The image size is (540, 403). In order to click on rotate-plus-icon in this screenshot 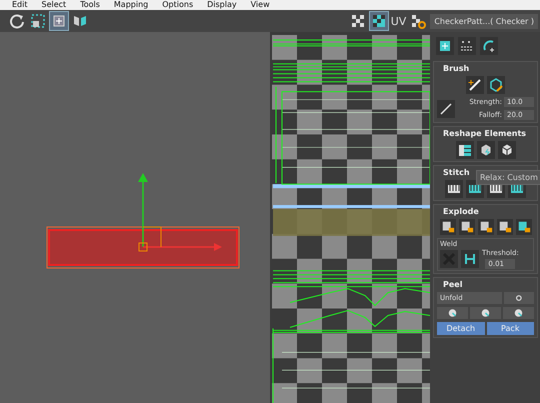, I will do `click(489, 46)`.